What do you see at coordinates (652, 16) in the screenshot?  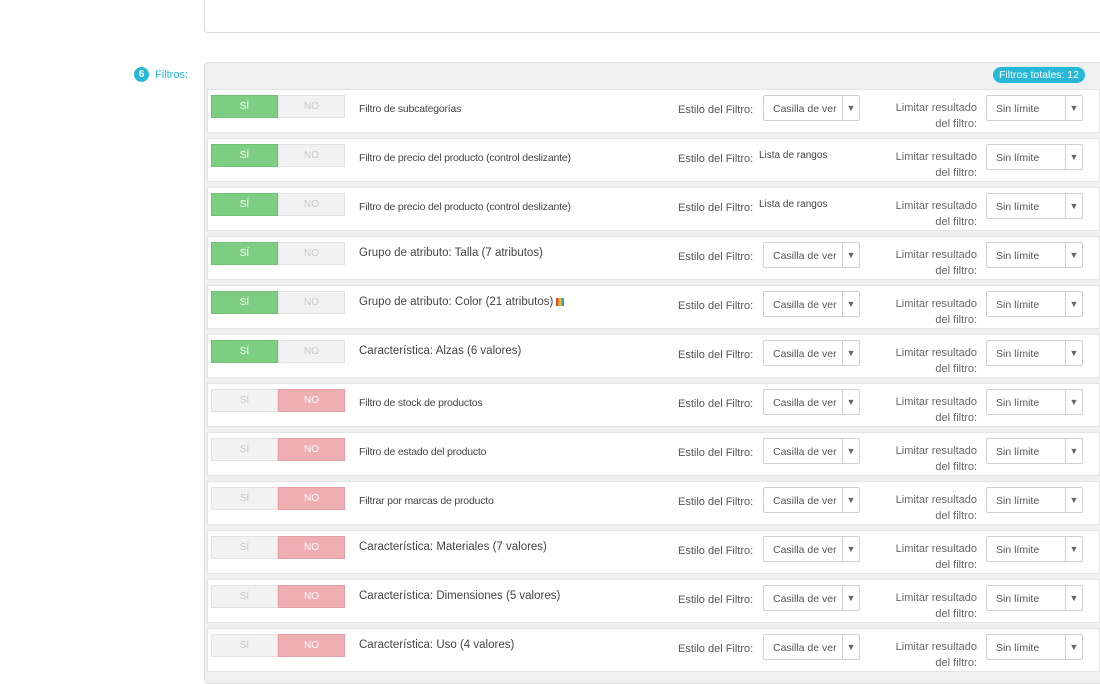 I see `previous-section-box` at bounding box center [652, 16].